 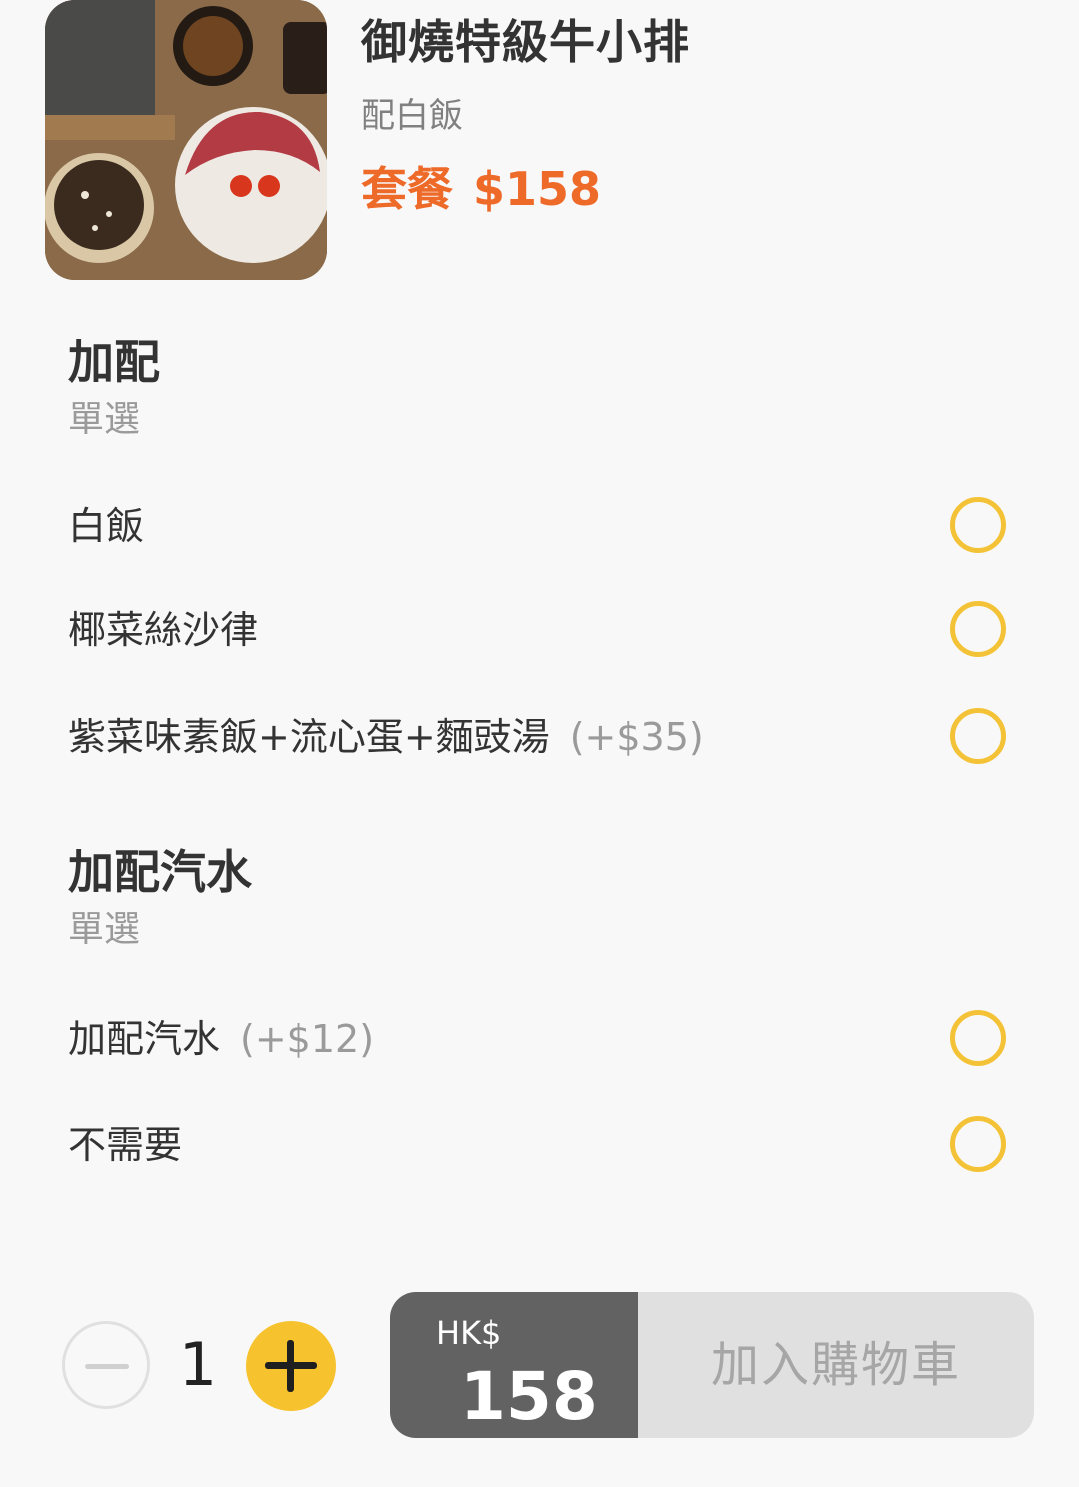 I want to click on option-label: 椰菜絲沙律, so click(x=163, y=630).